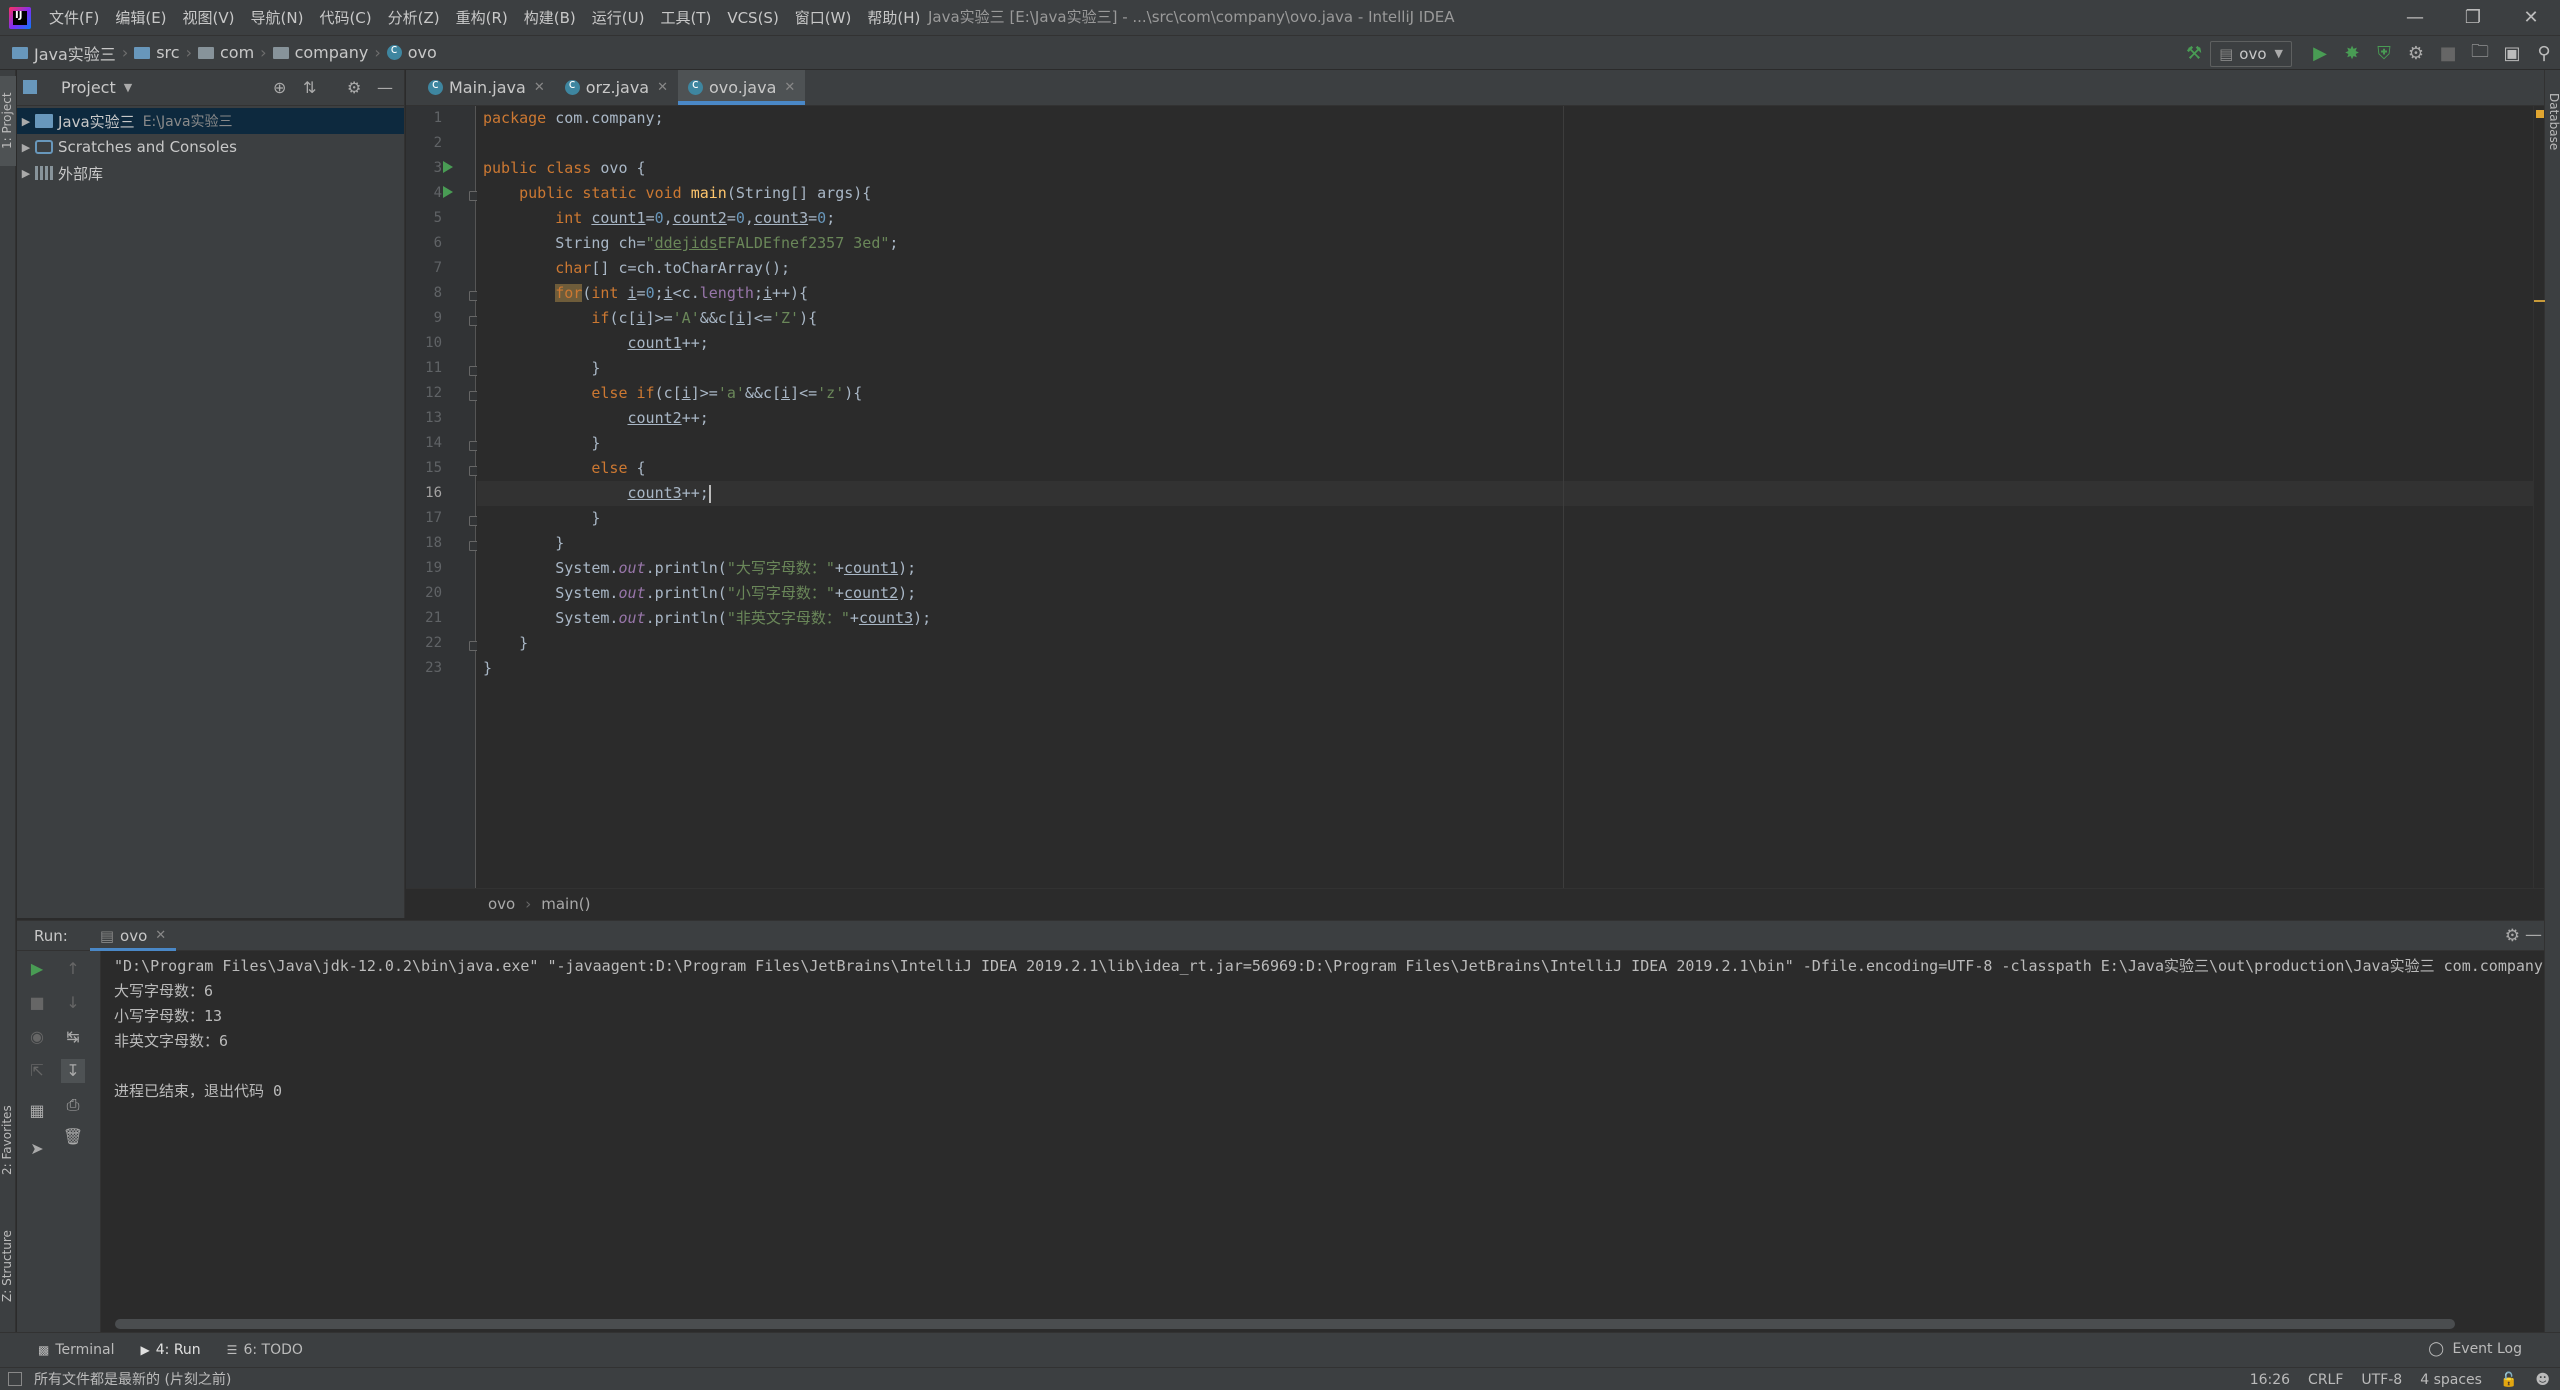 This screenshot has width=2560, height=1390. I want to click on restore-icon: ❐, so click(2473, 17).